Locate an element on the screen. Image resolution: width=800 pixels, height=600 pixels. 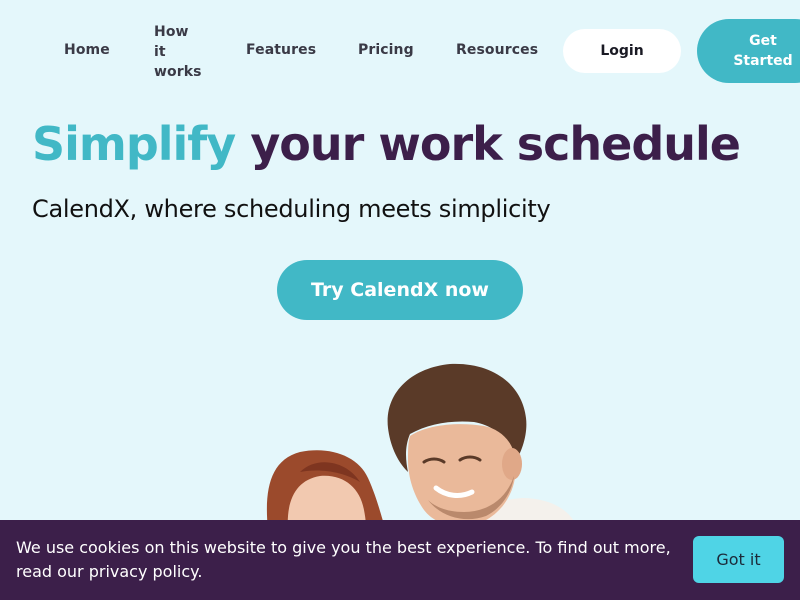
hero-photo-people is located at coordinates (422, 446).